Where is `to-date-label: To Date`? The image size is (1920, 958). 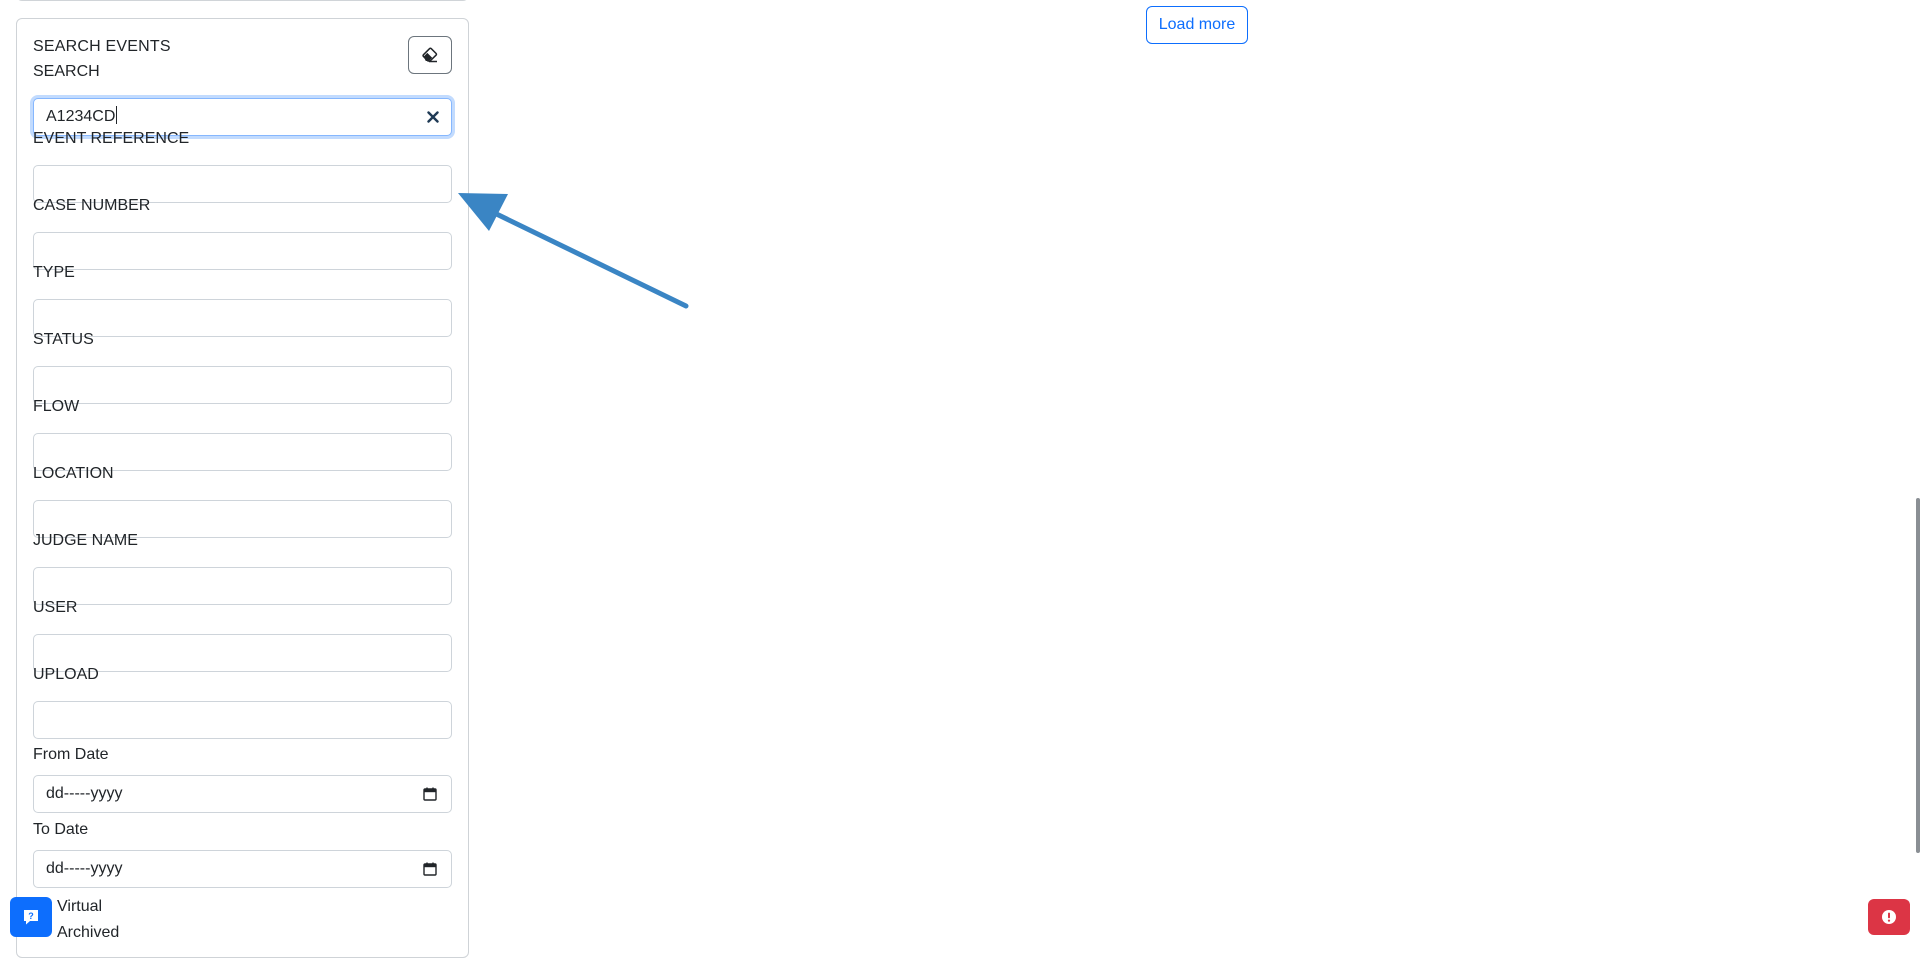 to-date-label: To Date is located at coordinates (61, 829).